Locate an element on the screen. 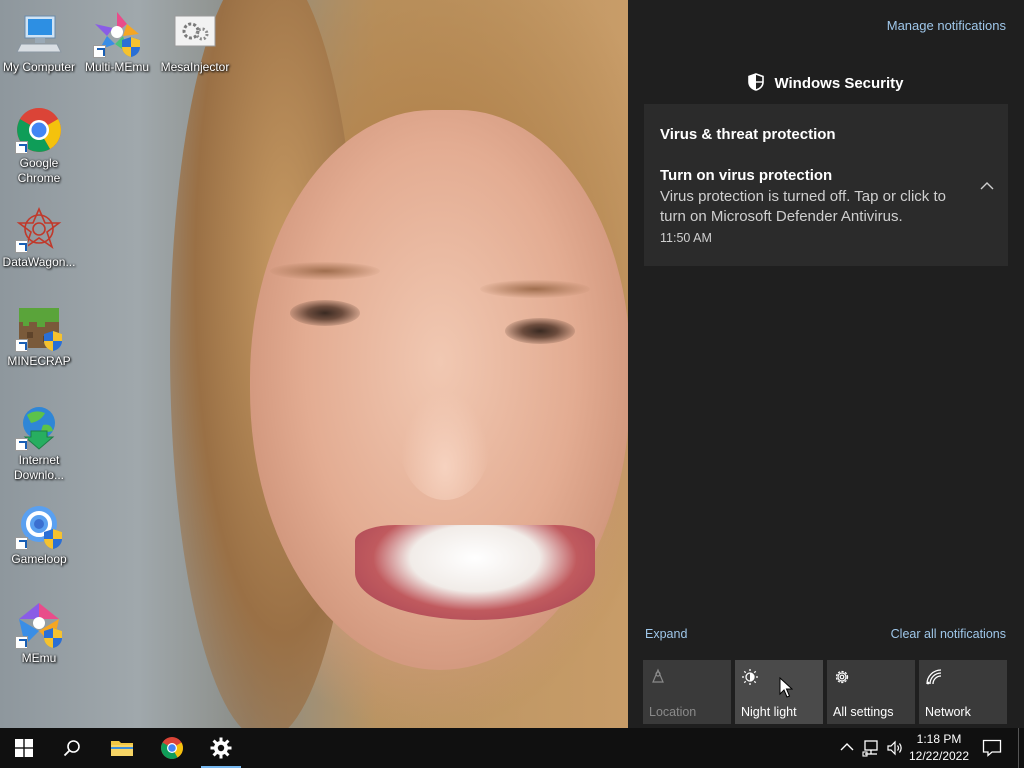 The image size is (1024, 768). volume-icon is located at coordinates (894, 748).